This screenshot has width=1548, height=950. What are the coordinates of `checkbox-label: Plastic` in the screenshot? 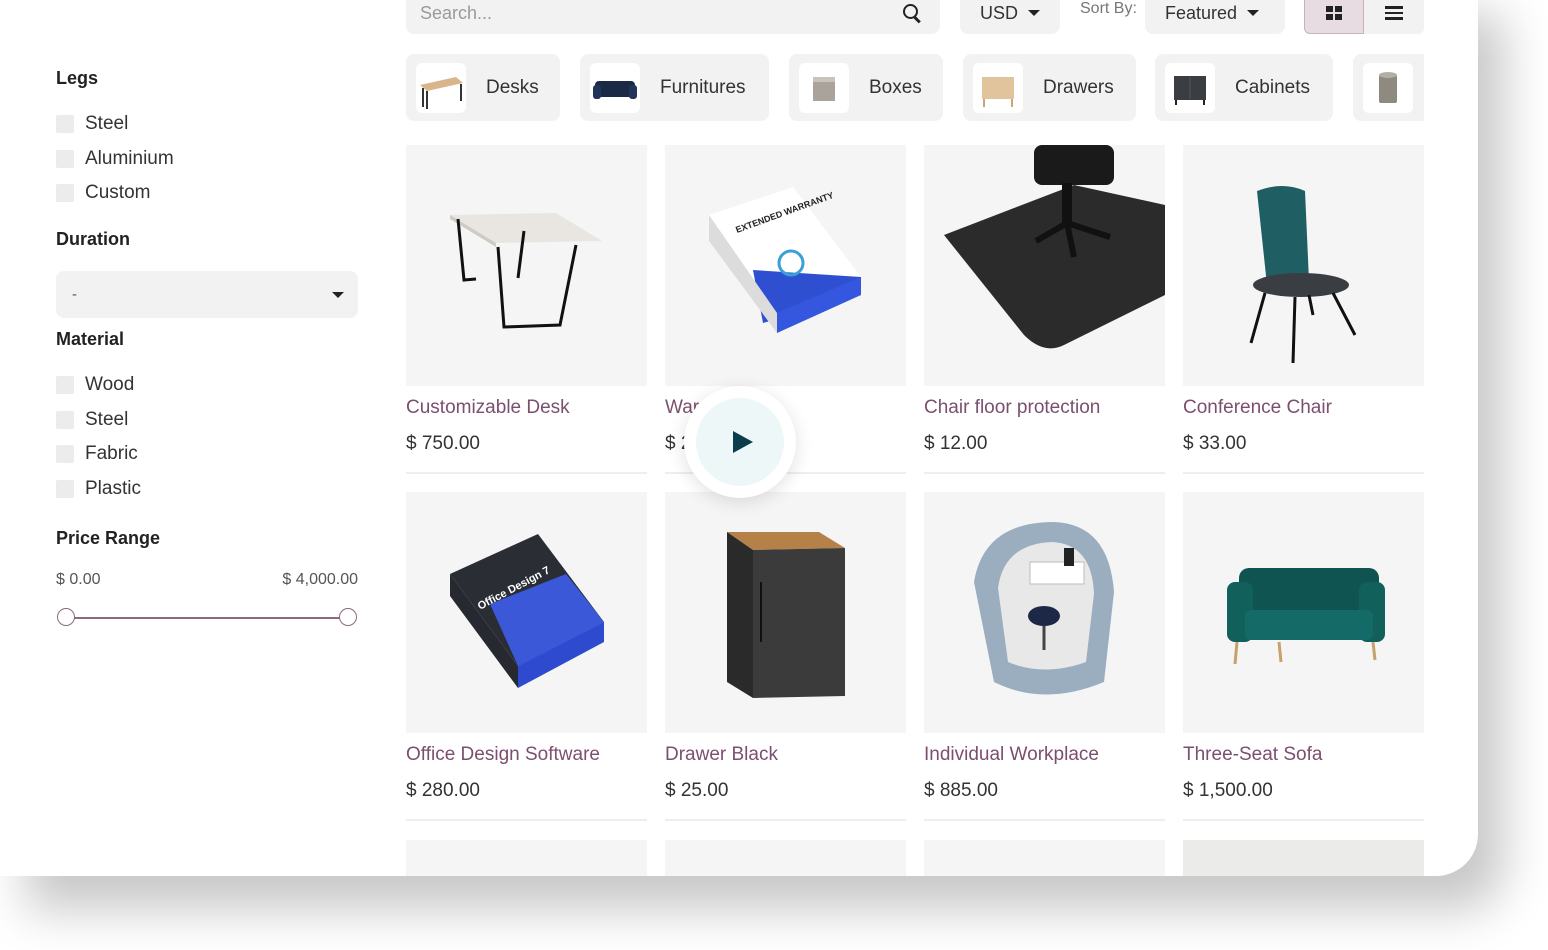 It's located at (113, 488).